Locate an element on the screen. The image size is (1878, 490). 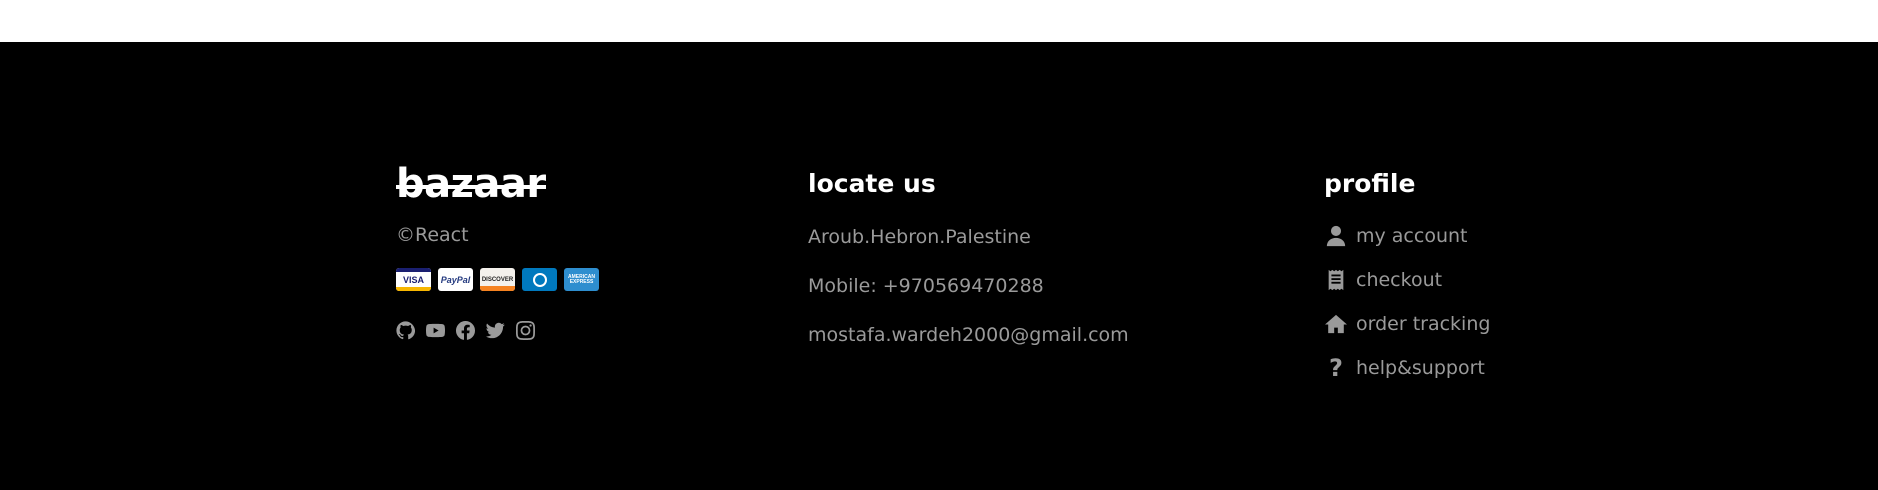
order-tracking-link: order tracking is located at coordinates (1484, 324).